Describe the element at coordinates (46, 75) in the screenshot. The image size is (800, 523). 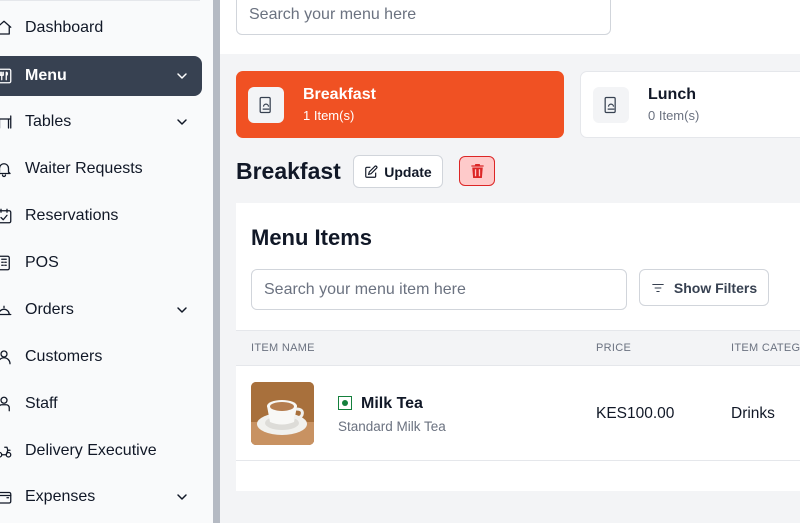
I see `sidebar-item-label: Menu` at that location.